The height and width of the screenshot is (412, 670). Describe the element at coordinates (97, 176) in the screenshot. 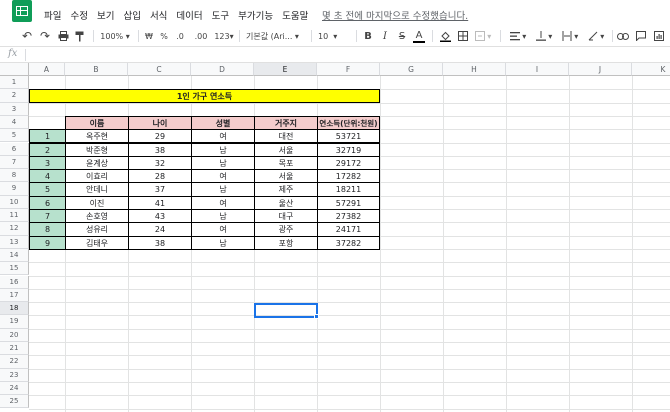

I see `cell-name: 이효리` at that location.